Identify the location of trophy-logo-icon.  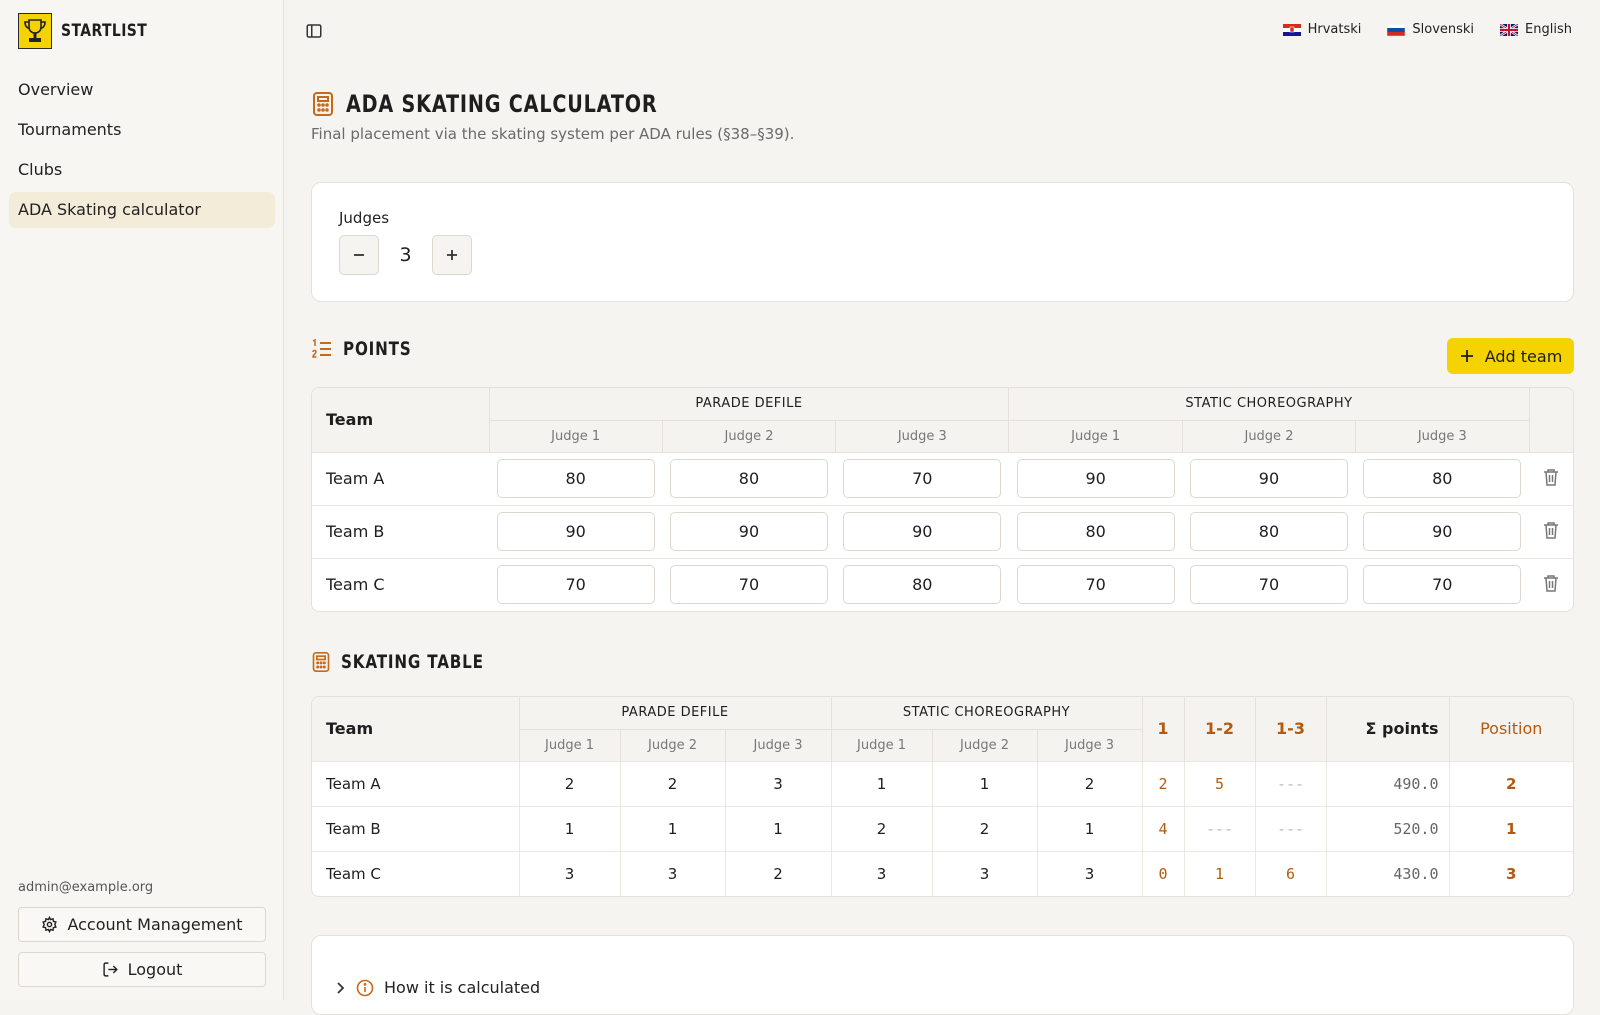
(35, 31).